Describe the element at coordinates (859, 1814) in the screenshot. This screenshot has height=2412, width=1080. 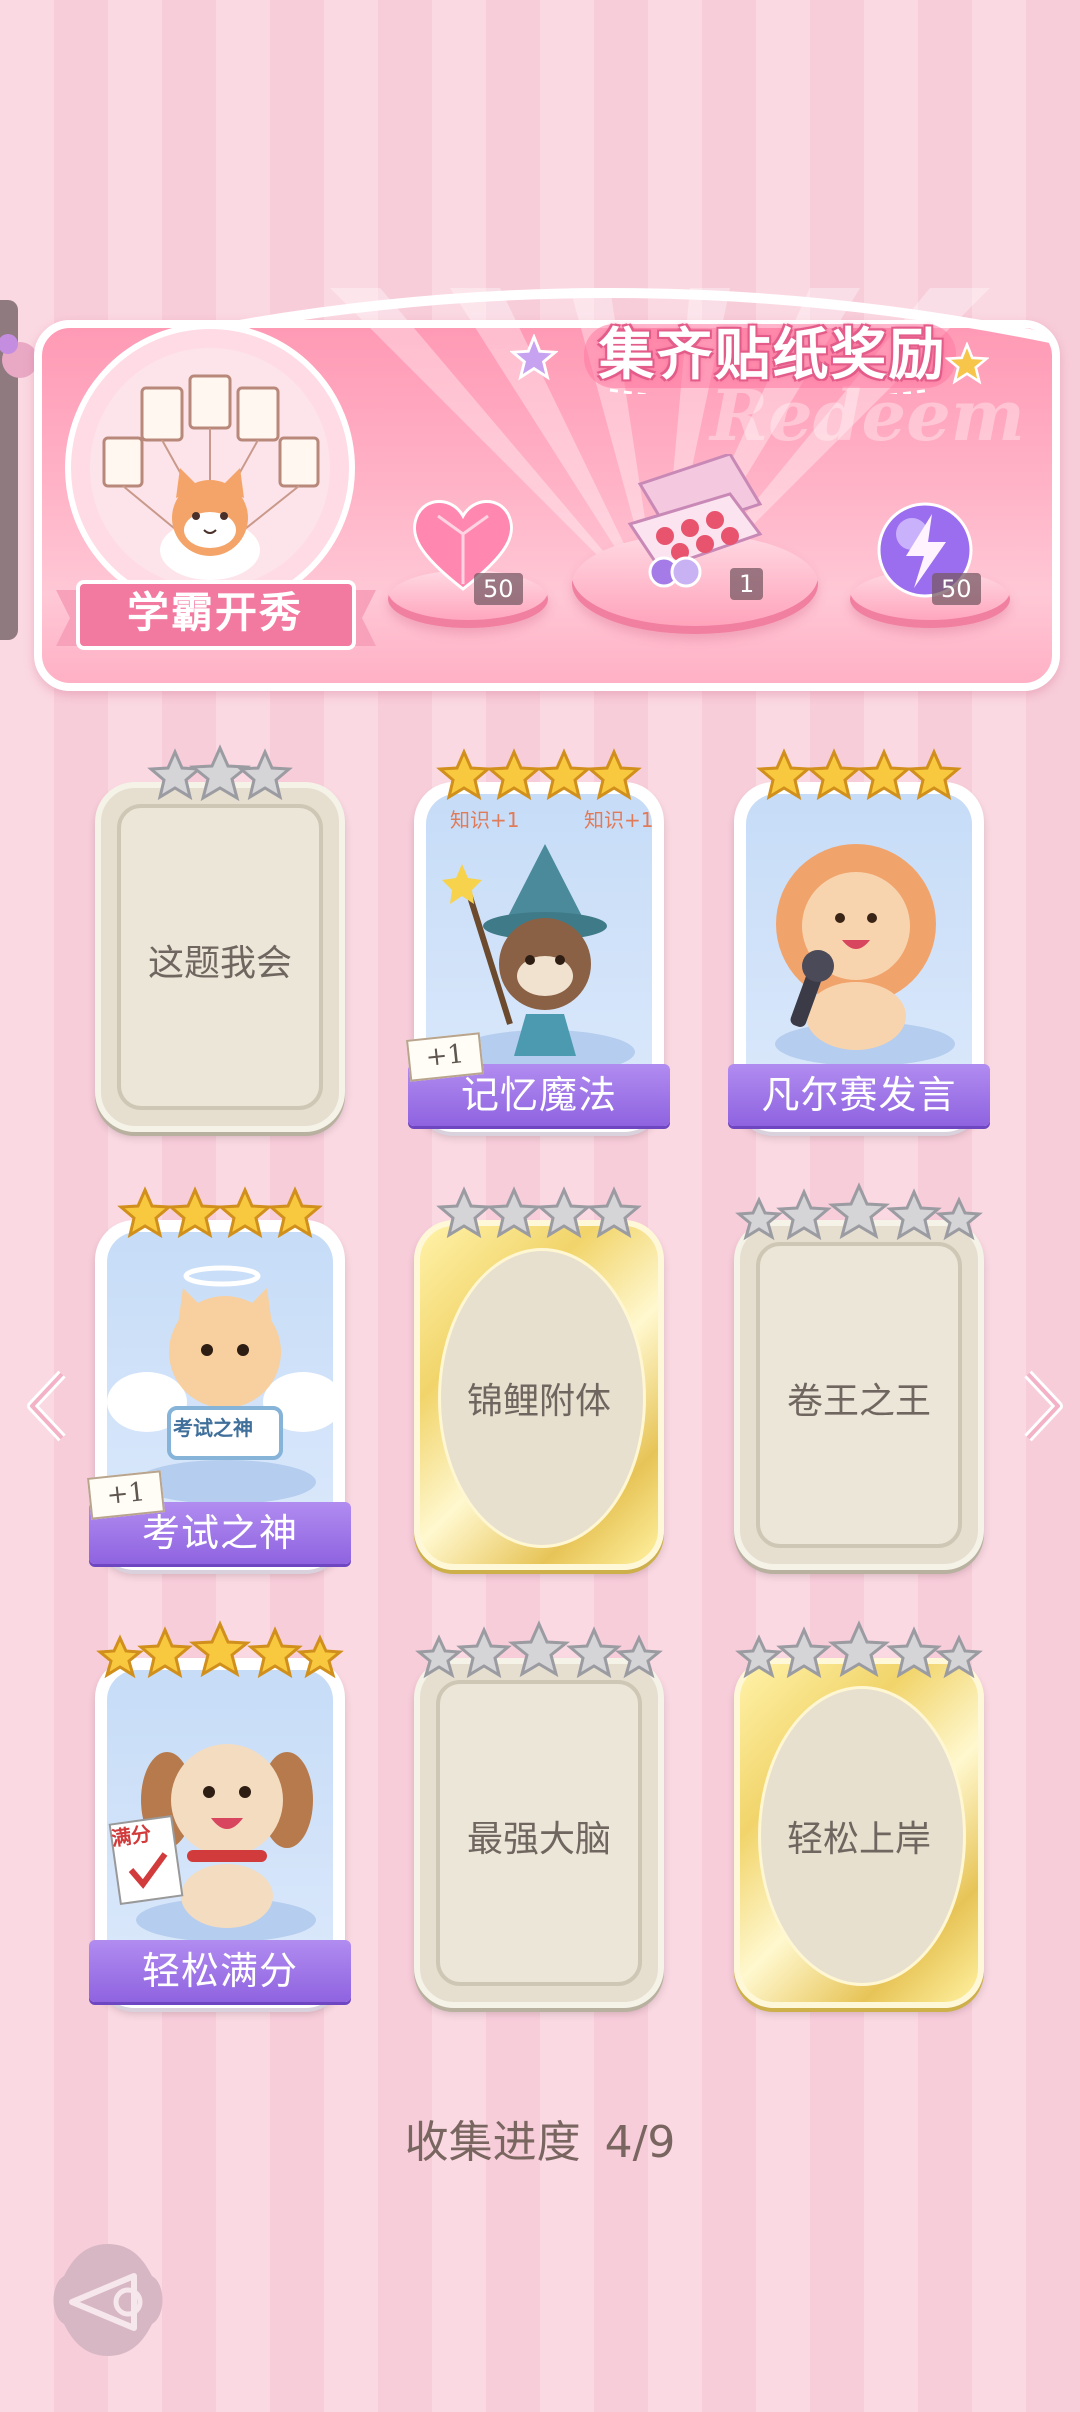
I see `sticker-card: 轻松上岸` at that location.